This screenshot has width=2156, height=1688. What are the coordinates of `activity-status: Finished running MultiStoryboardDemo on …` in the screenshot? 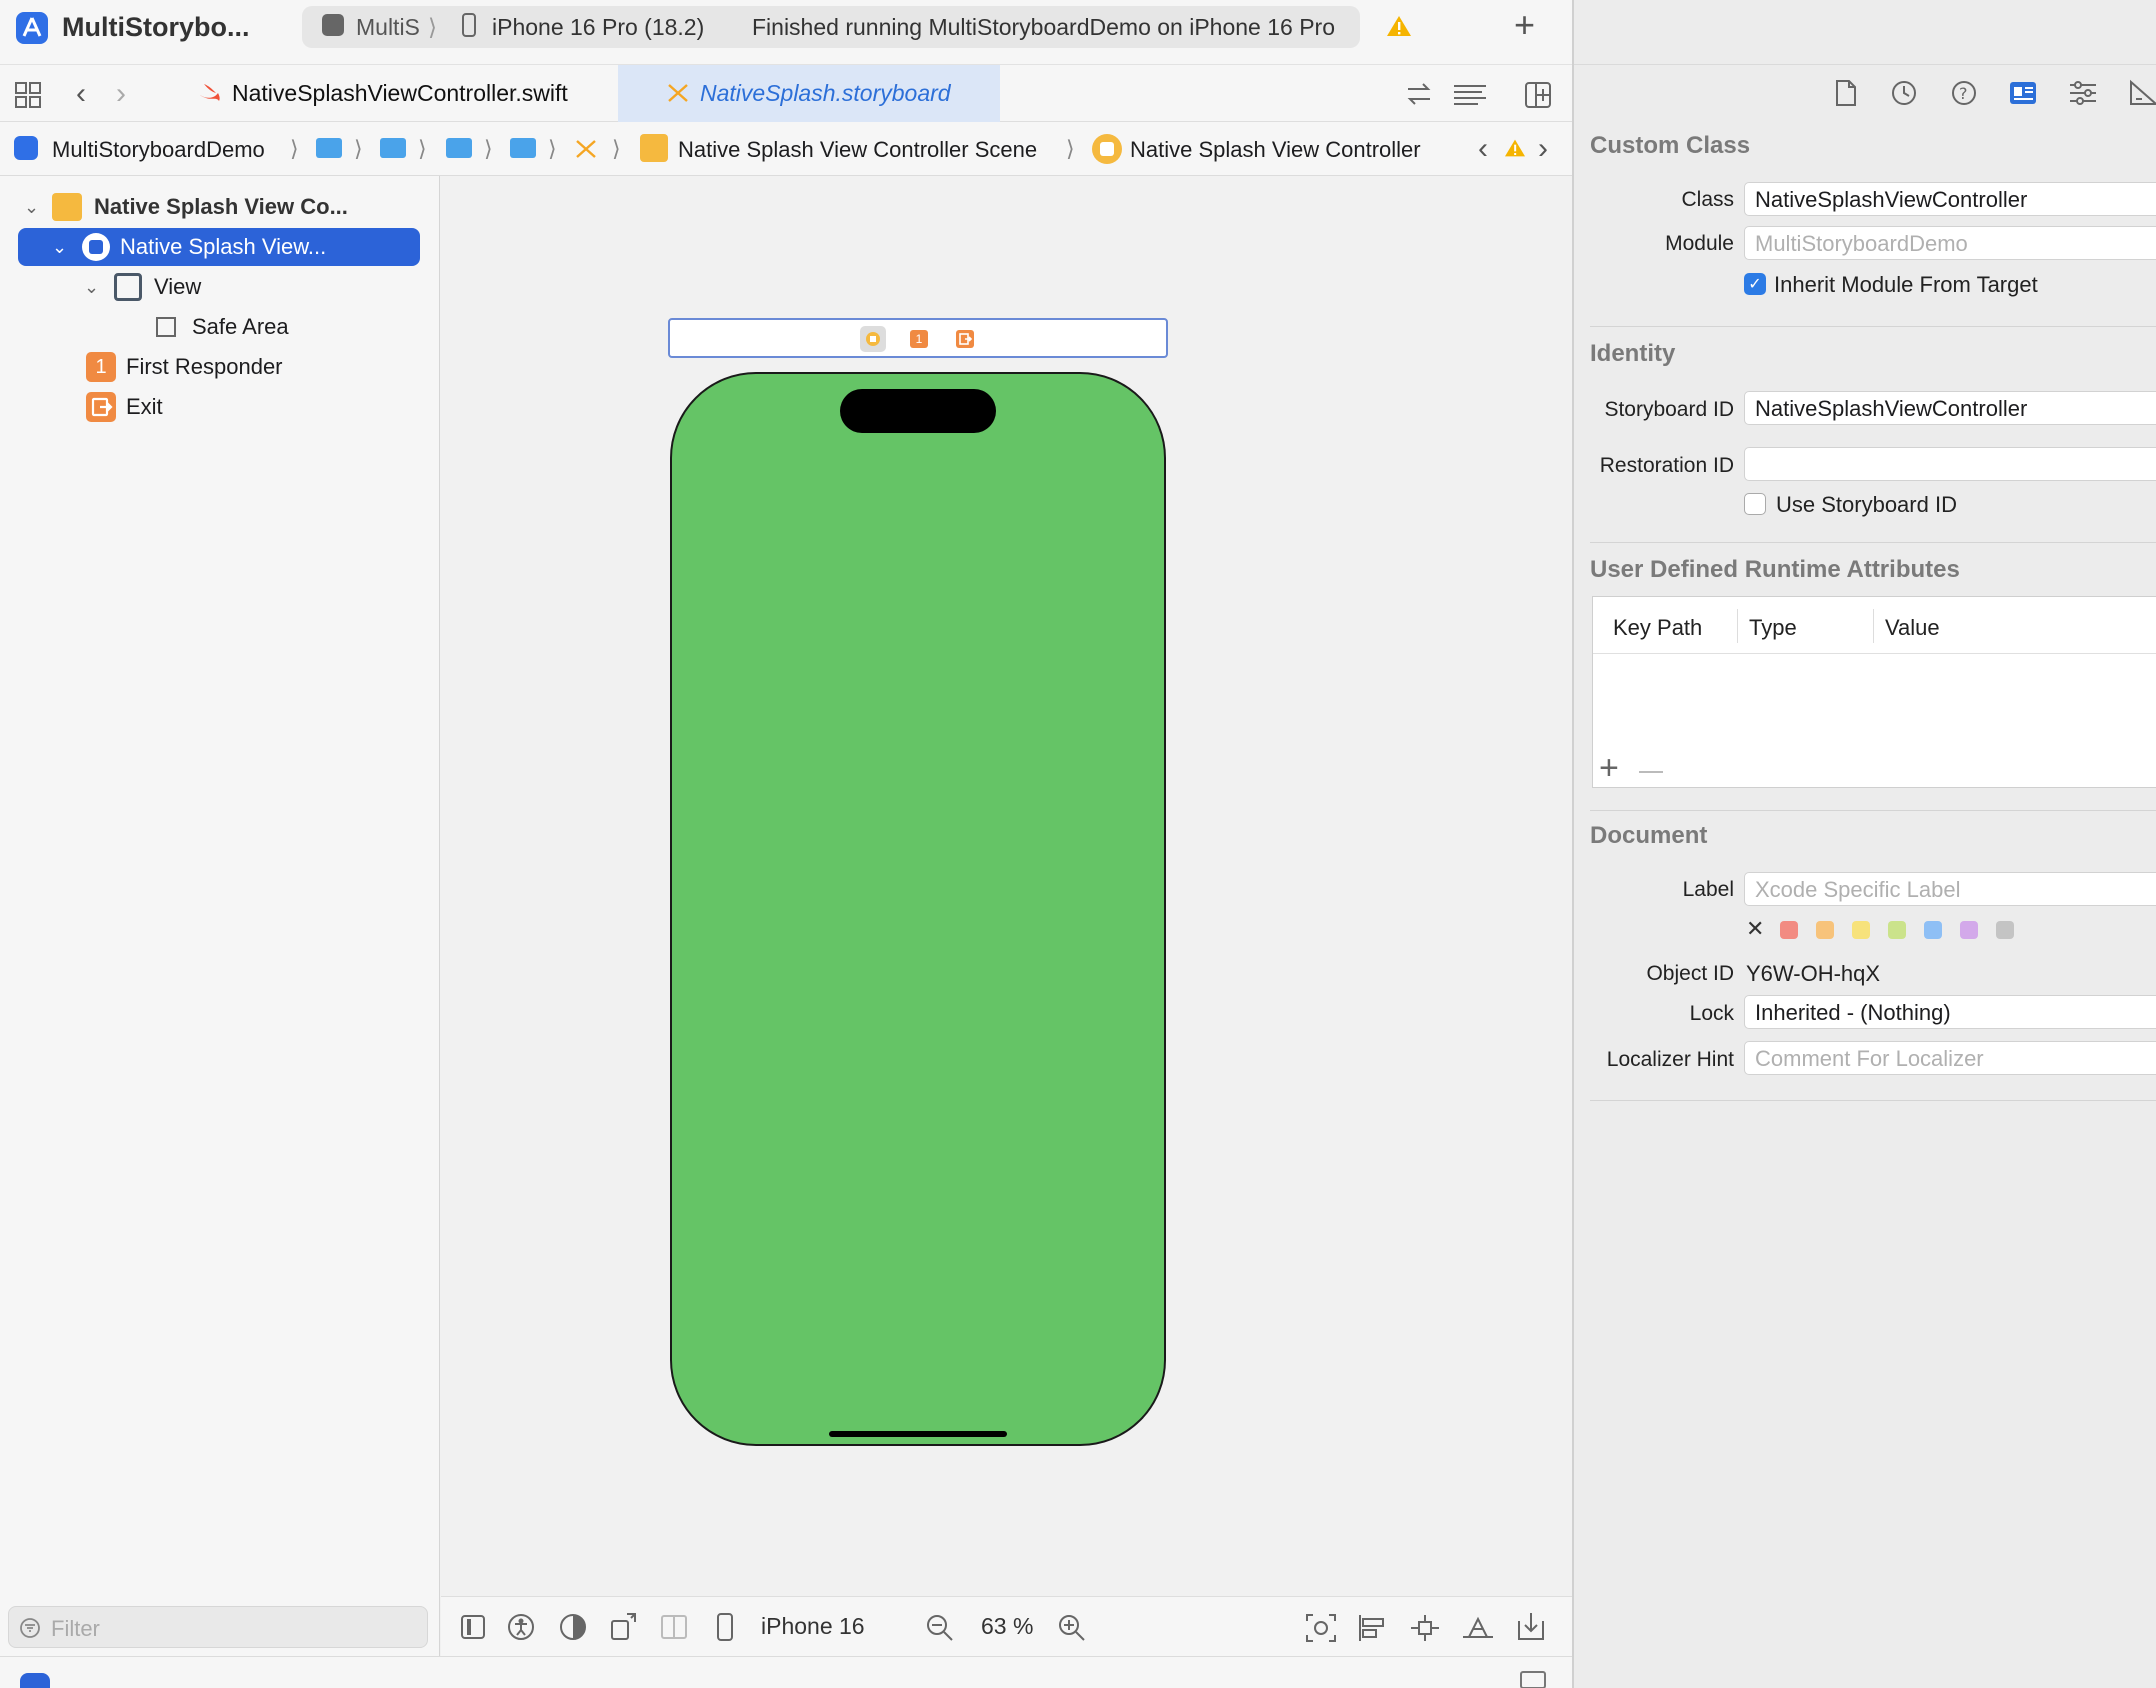 It's located at (1043, 27).